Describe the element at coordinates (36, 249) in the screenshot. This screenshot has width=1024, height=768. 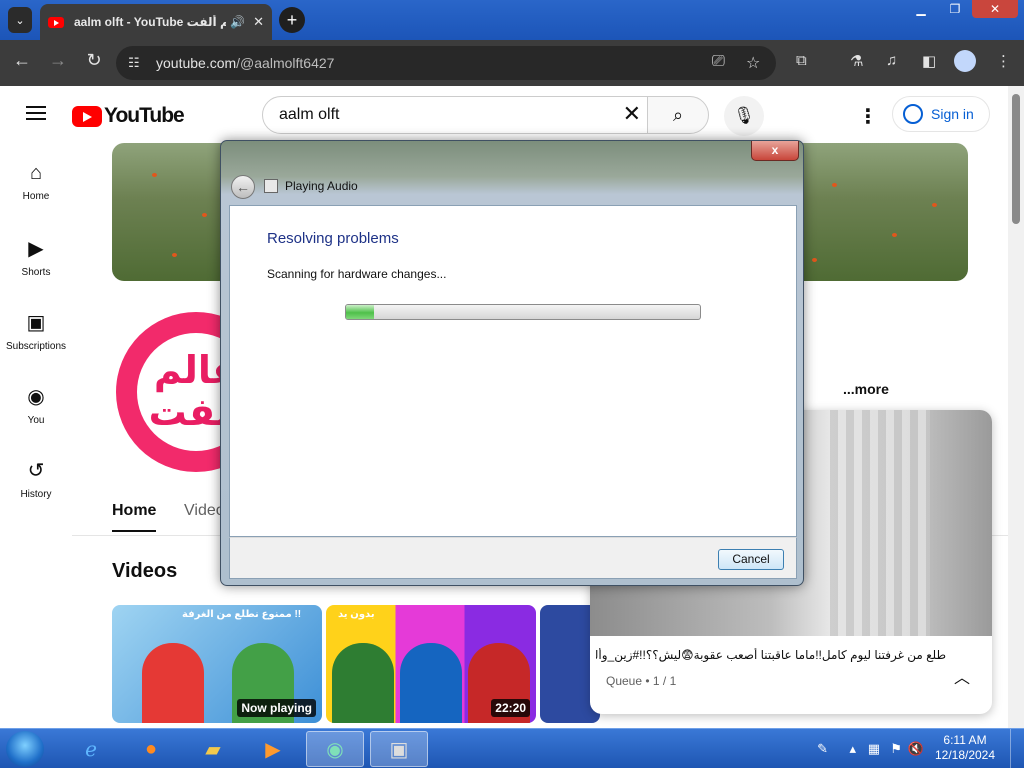
I see `shorts-icon: ▶` at that location.